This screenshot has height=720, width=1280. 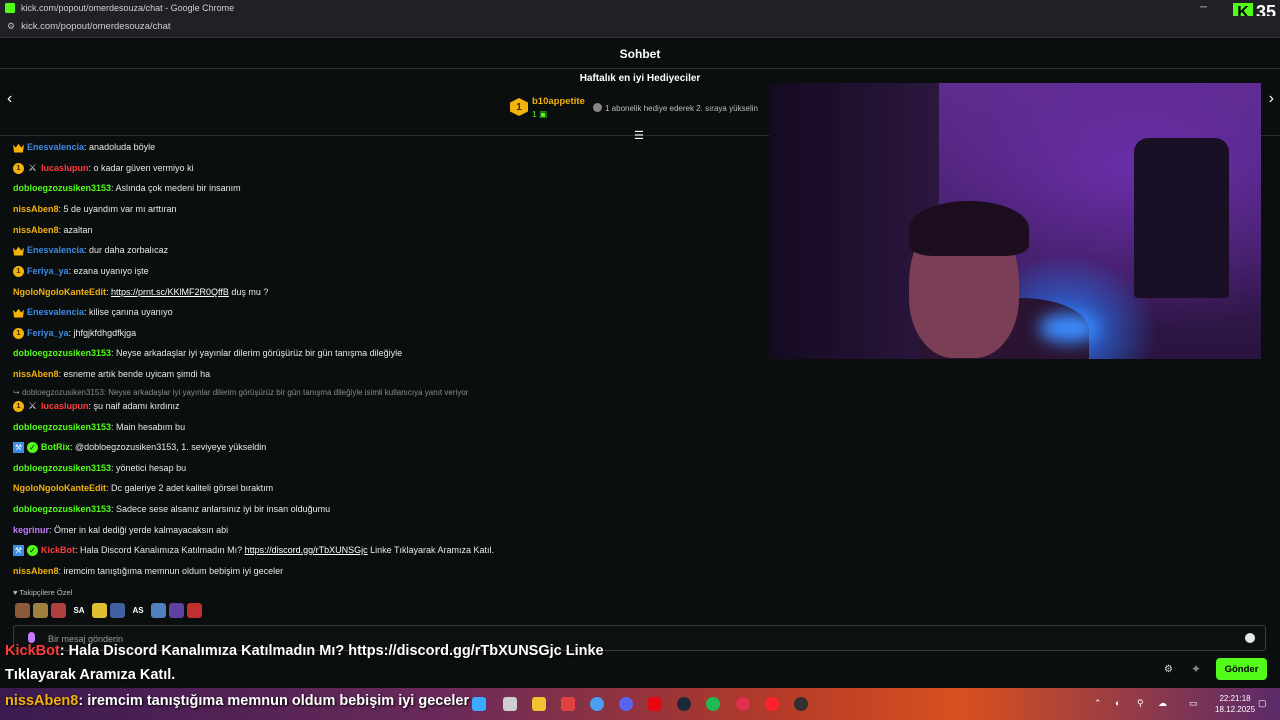 What do you see at coordinates (9, 99) in the screenshot?
I see `chevron-left-icon: ‹` at bounding box center [9, 99].